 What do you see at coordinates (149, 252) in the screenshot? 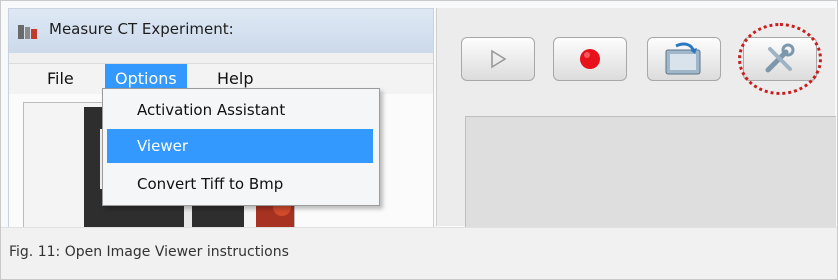
I see `figure-caption: Fig. 11: Open Image Viewer instructions` at bounding box center [149, 252].